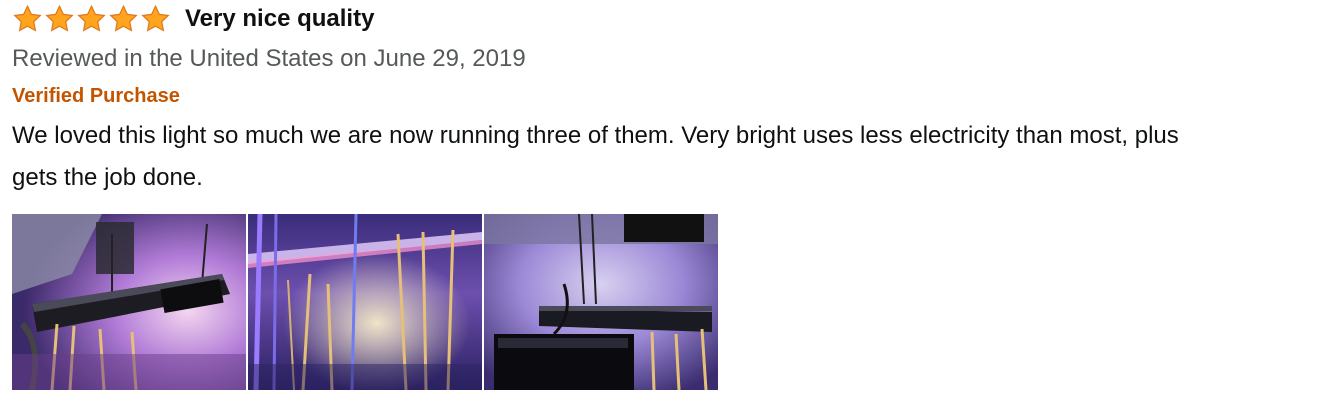  Describe the element at coordinates (104, 177) in the screenshot. I see `review-body-line-2: gets the job done` at that location.